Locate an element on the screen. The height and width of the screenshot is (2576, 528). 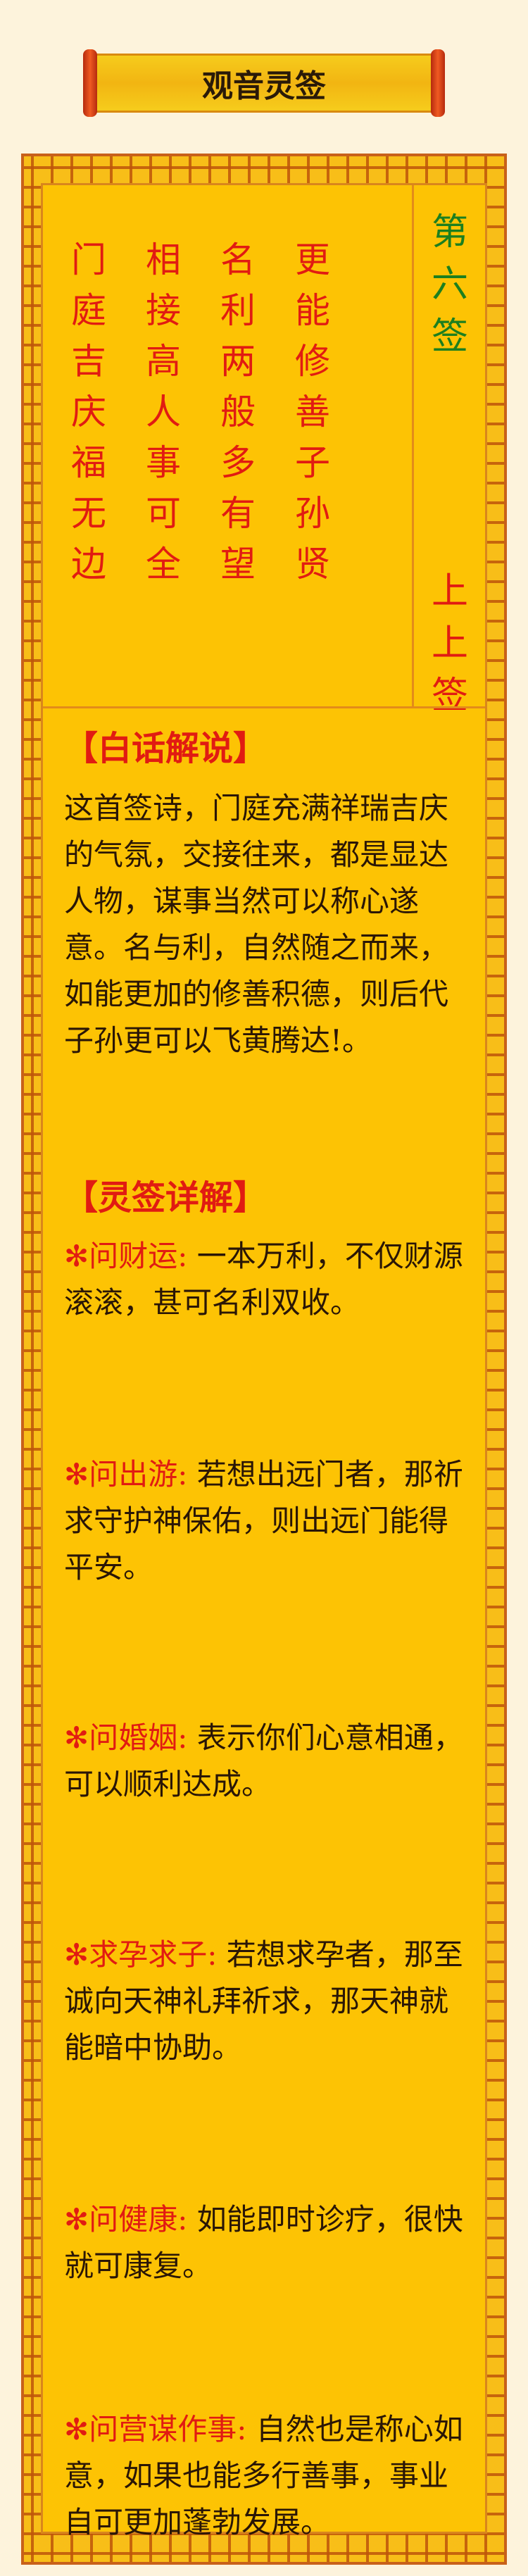
poem-column-2: 相 接 高 人 事 可 全 is located at coordinates (163, 412).